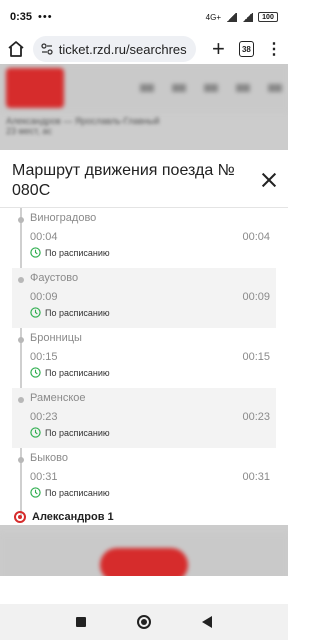  What do you see at coordinates (256, 357) in the screenshot?
I see `stop-departure: 00:15` at bounding box center [256, 357].